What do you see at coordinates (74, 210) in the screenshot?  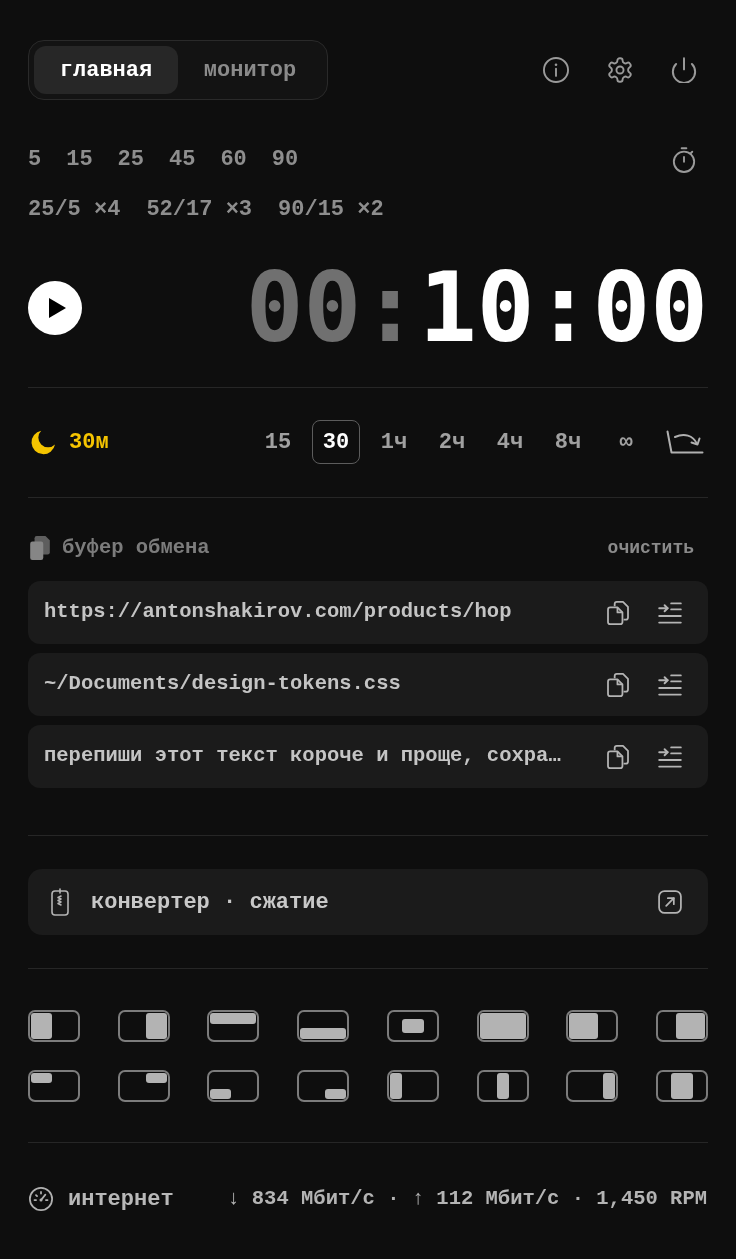 I see `cycle-preset: 25/5 ×4` at bounding box center [74, 210].